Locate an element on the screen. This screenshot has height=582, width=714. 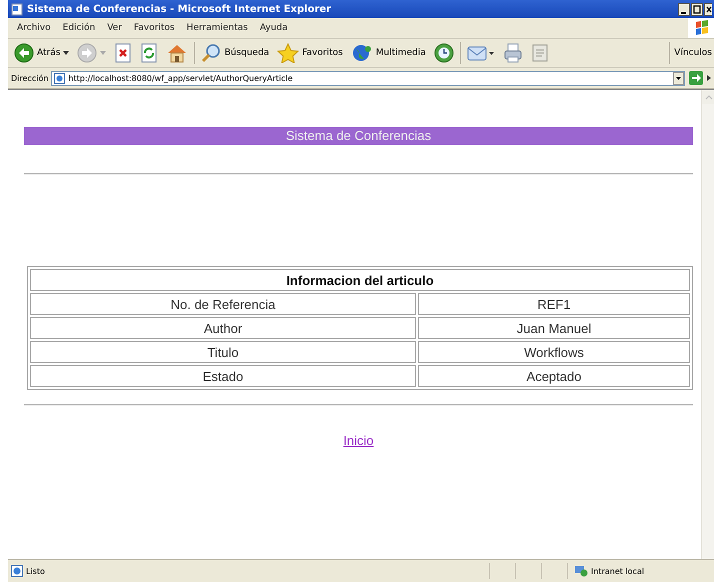
table-cell: REF1 is located at coordinates (554, 304).